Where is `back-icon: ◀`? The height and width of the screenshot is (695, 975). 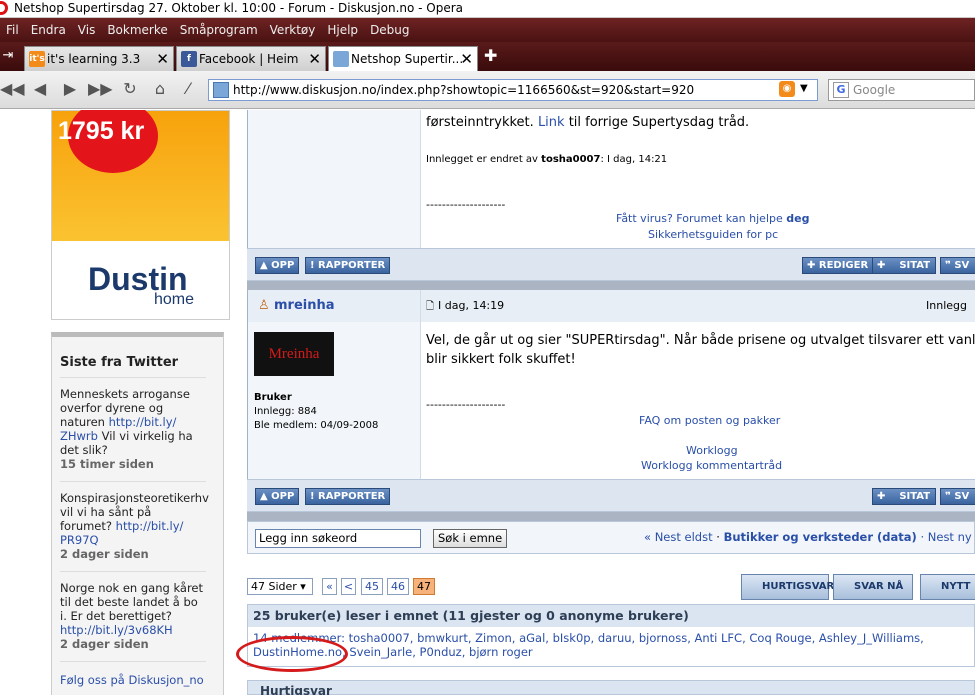 back-icon: ◀ is located at coordinates (40, 88).